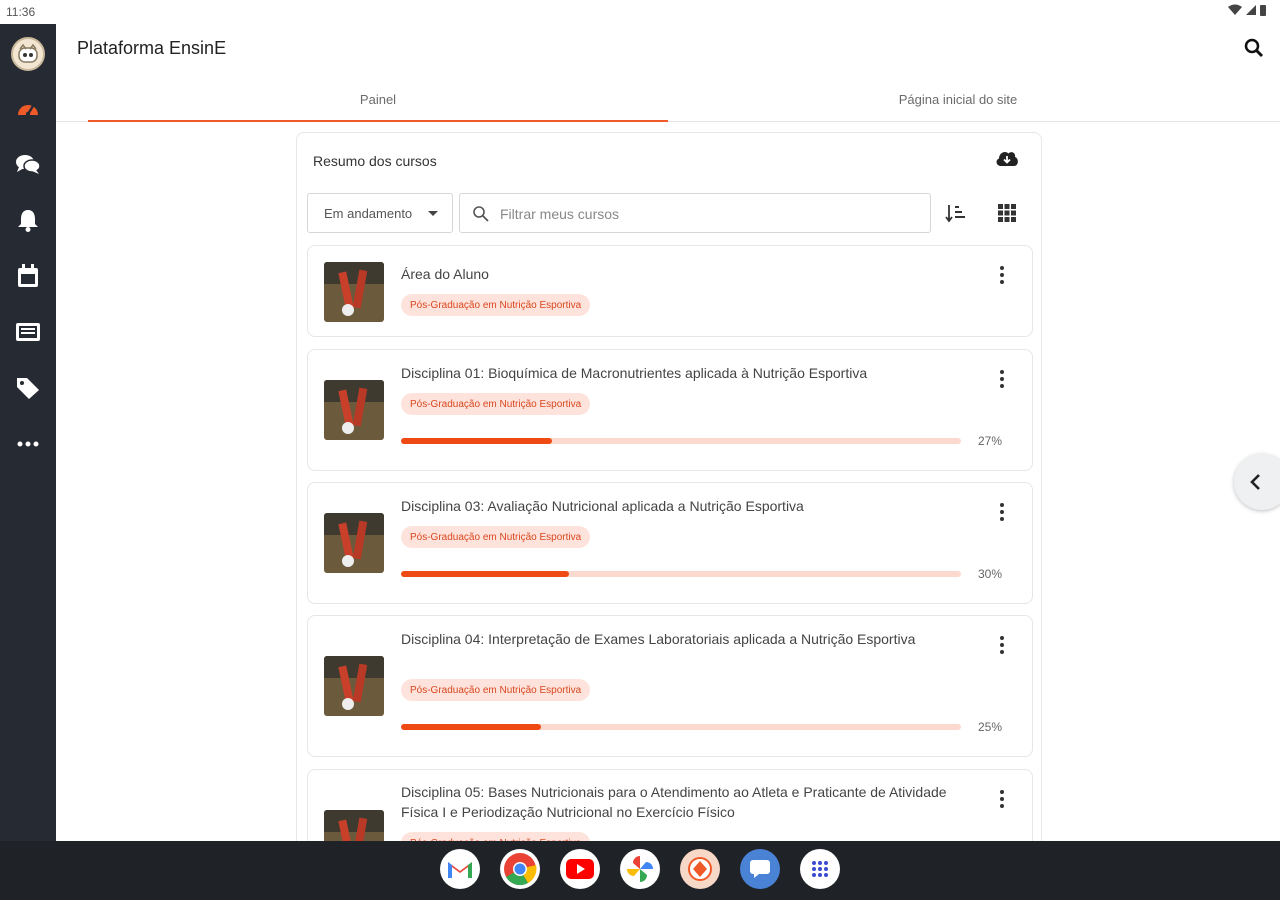  What do you see at coordinates (989, 727) in the screenshot?
I see `course-progress-label: 25%` at bounding box center [989, 727].